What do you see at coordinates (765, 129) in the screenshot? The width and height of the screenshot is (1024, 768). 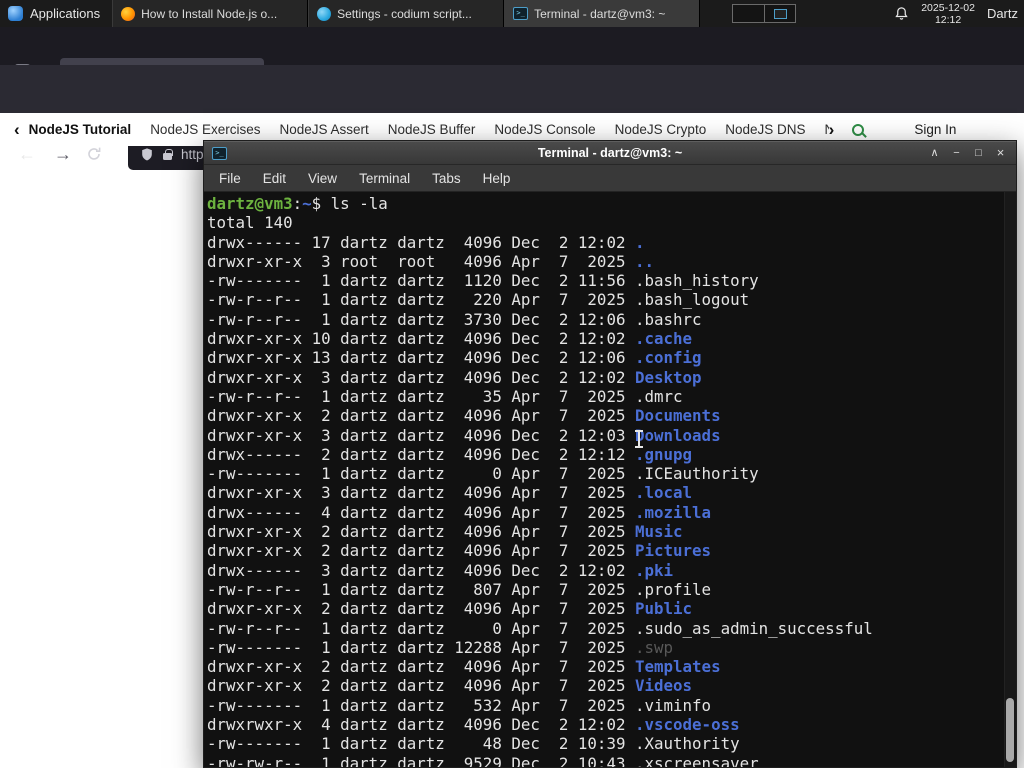 I see `site-nav-item-dns: NodeJS DNS` at bounding box center [765, 129].